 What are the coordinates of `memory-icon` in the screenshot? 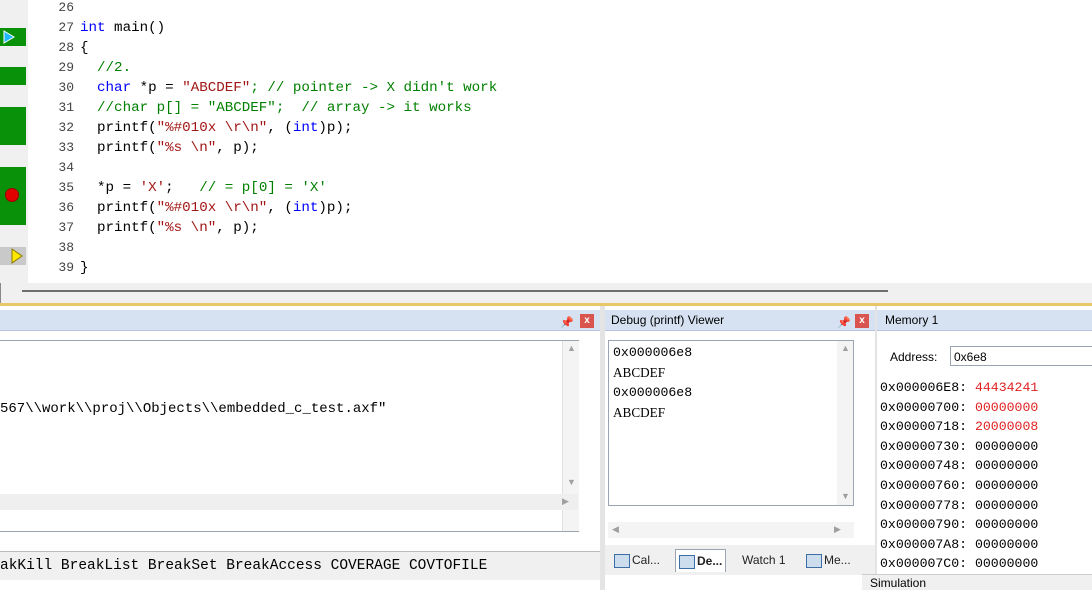 It's located at (814, 560).